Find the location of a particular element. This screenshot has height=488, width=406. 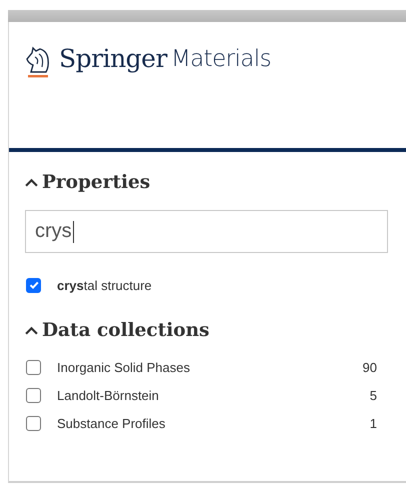

section-toggle: Data collections is located at coordinates (117, 330).